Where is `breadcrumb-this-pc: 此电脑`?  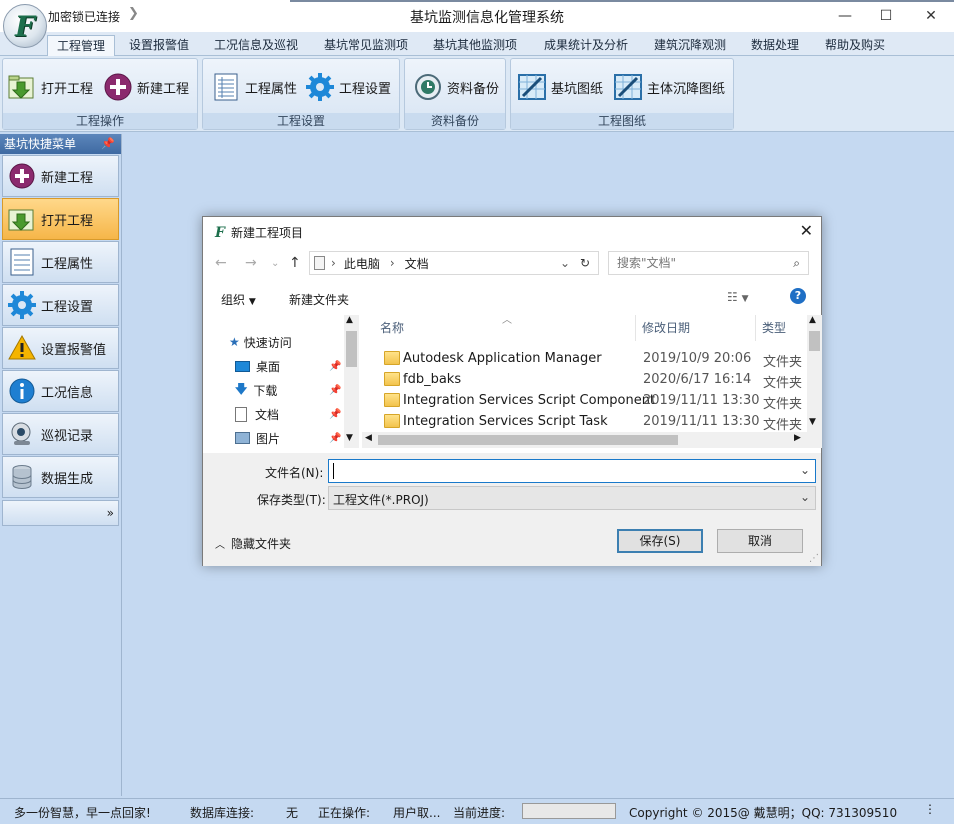
breadcrumb-this-pc: 此电脑 is located at coordinates (362, 263).